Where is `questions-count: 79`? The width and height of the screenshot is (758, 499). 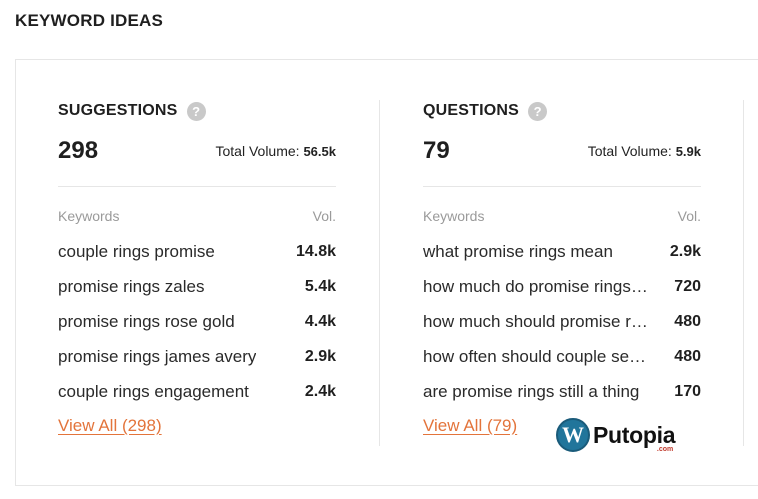
questions-count: 79 is located at coordinates (436, 150).